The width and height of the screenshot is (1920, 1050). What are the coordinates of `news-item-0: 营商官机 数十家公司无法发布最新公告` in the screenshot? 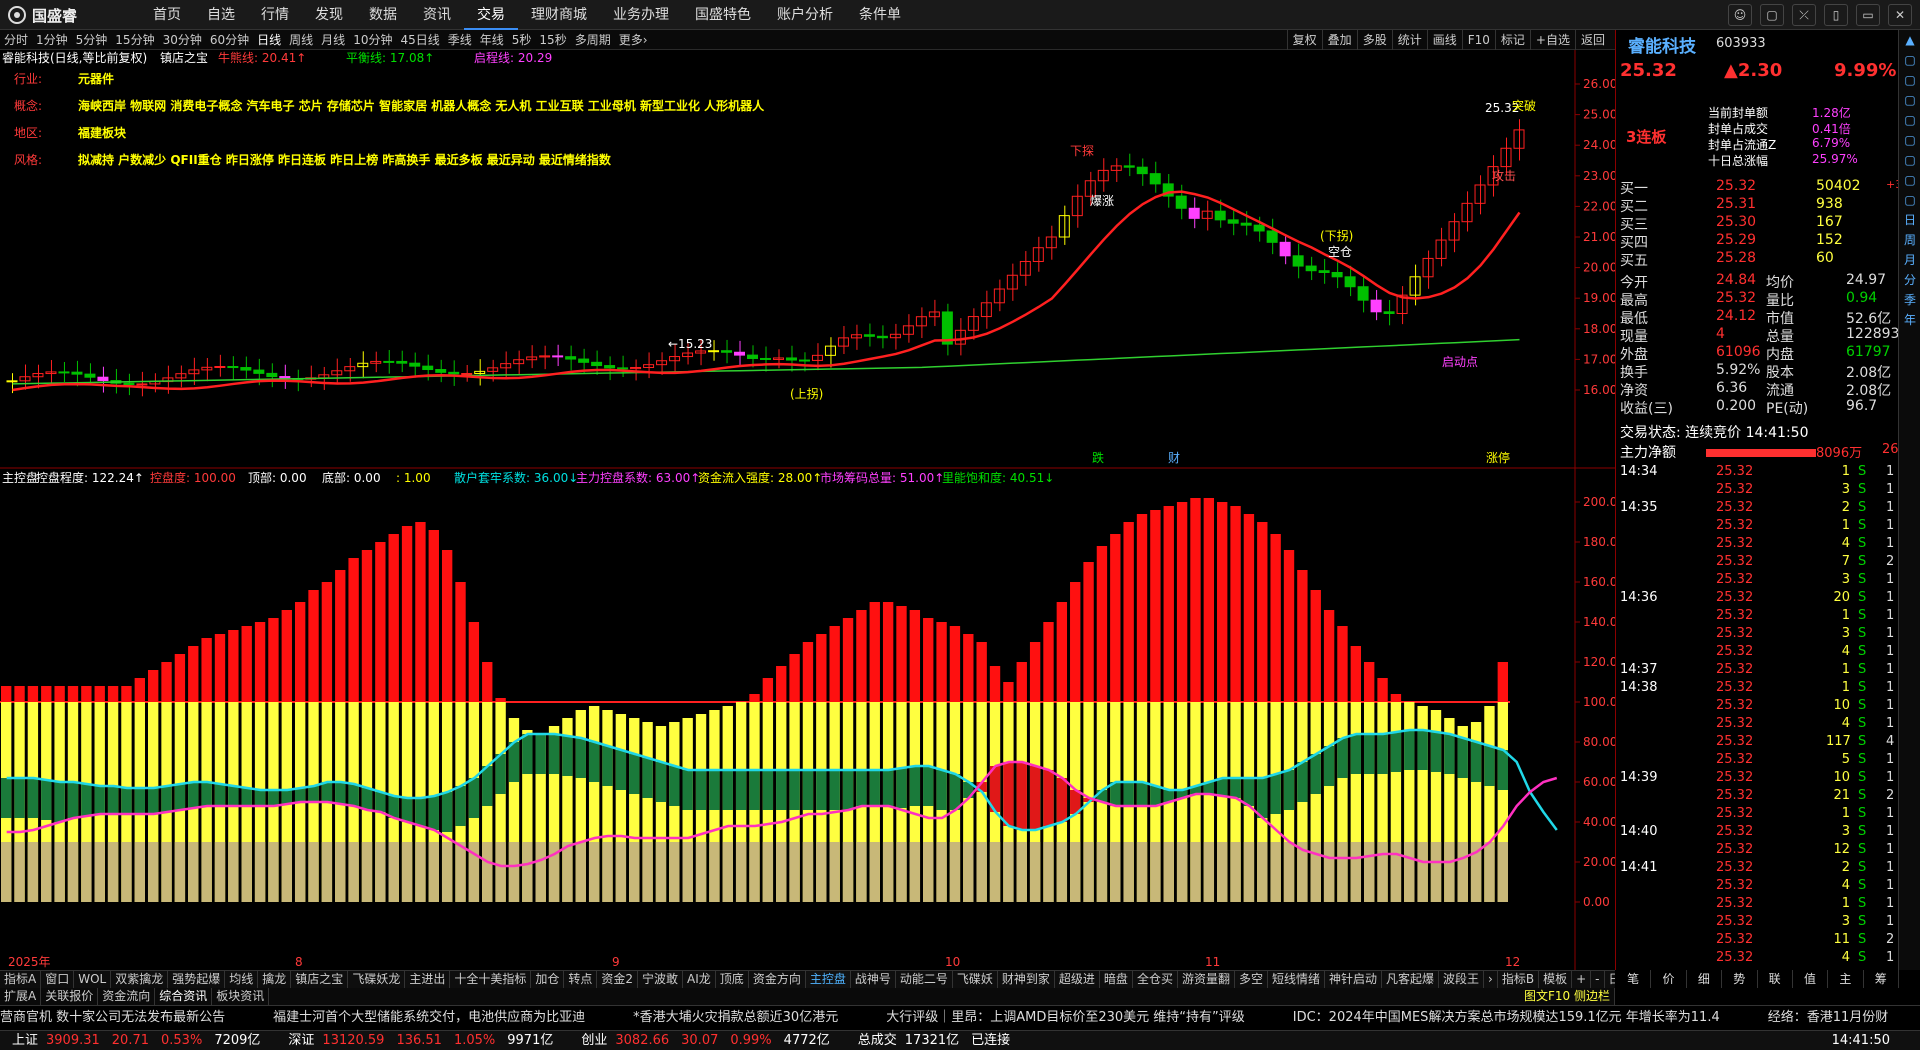 It's located at (112, 1017).